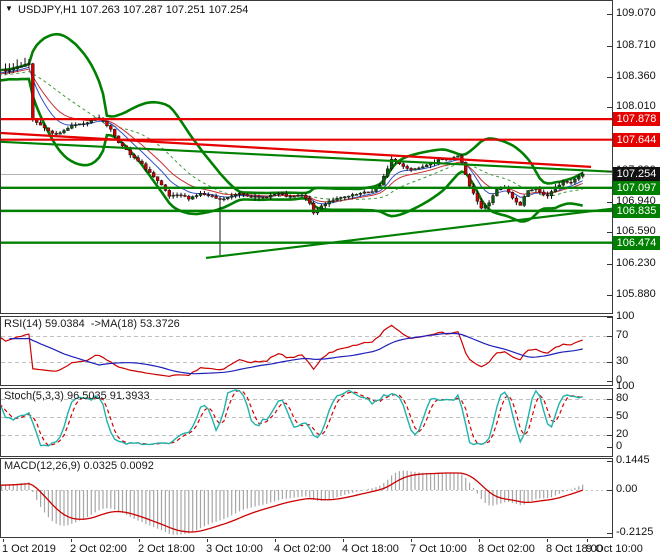  What do you see at coordinates (622, 416) in the screenshot?
I see `axis-tick-label: 50` at bounding box center [622, 416].